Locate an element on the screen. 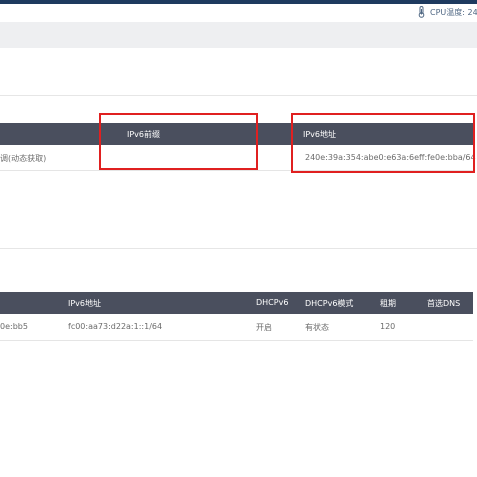 This screenshot has width=477, height=477. column-header-lease: 租期 is located at coordinates (388, 303).